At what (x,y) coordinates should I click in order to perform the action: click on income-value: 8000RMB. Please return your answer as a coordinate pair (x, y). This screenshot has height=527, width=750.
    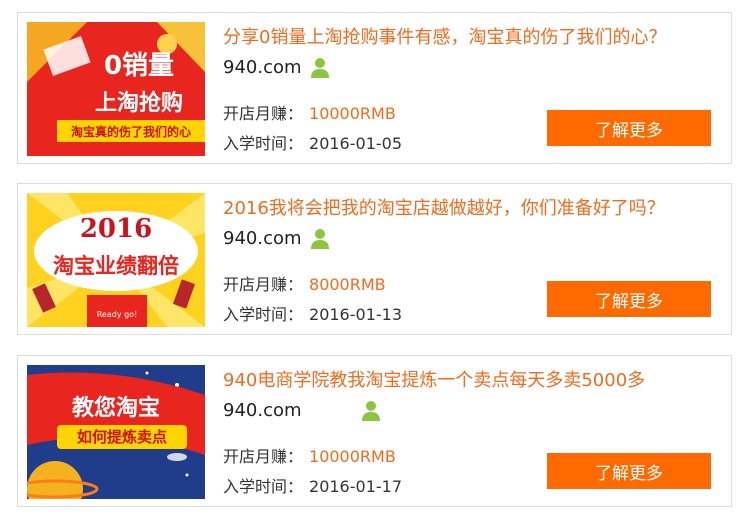
    Looking at the image, I should click on (347, 284).